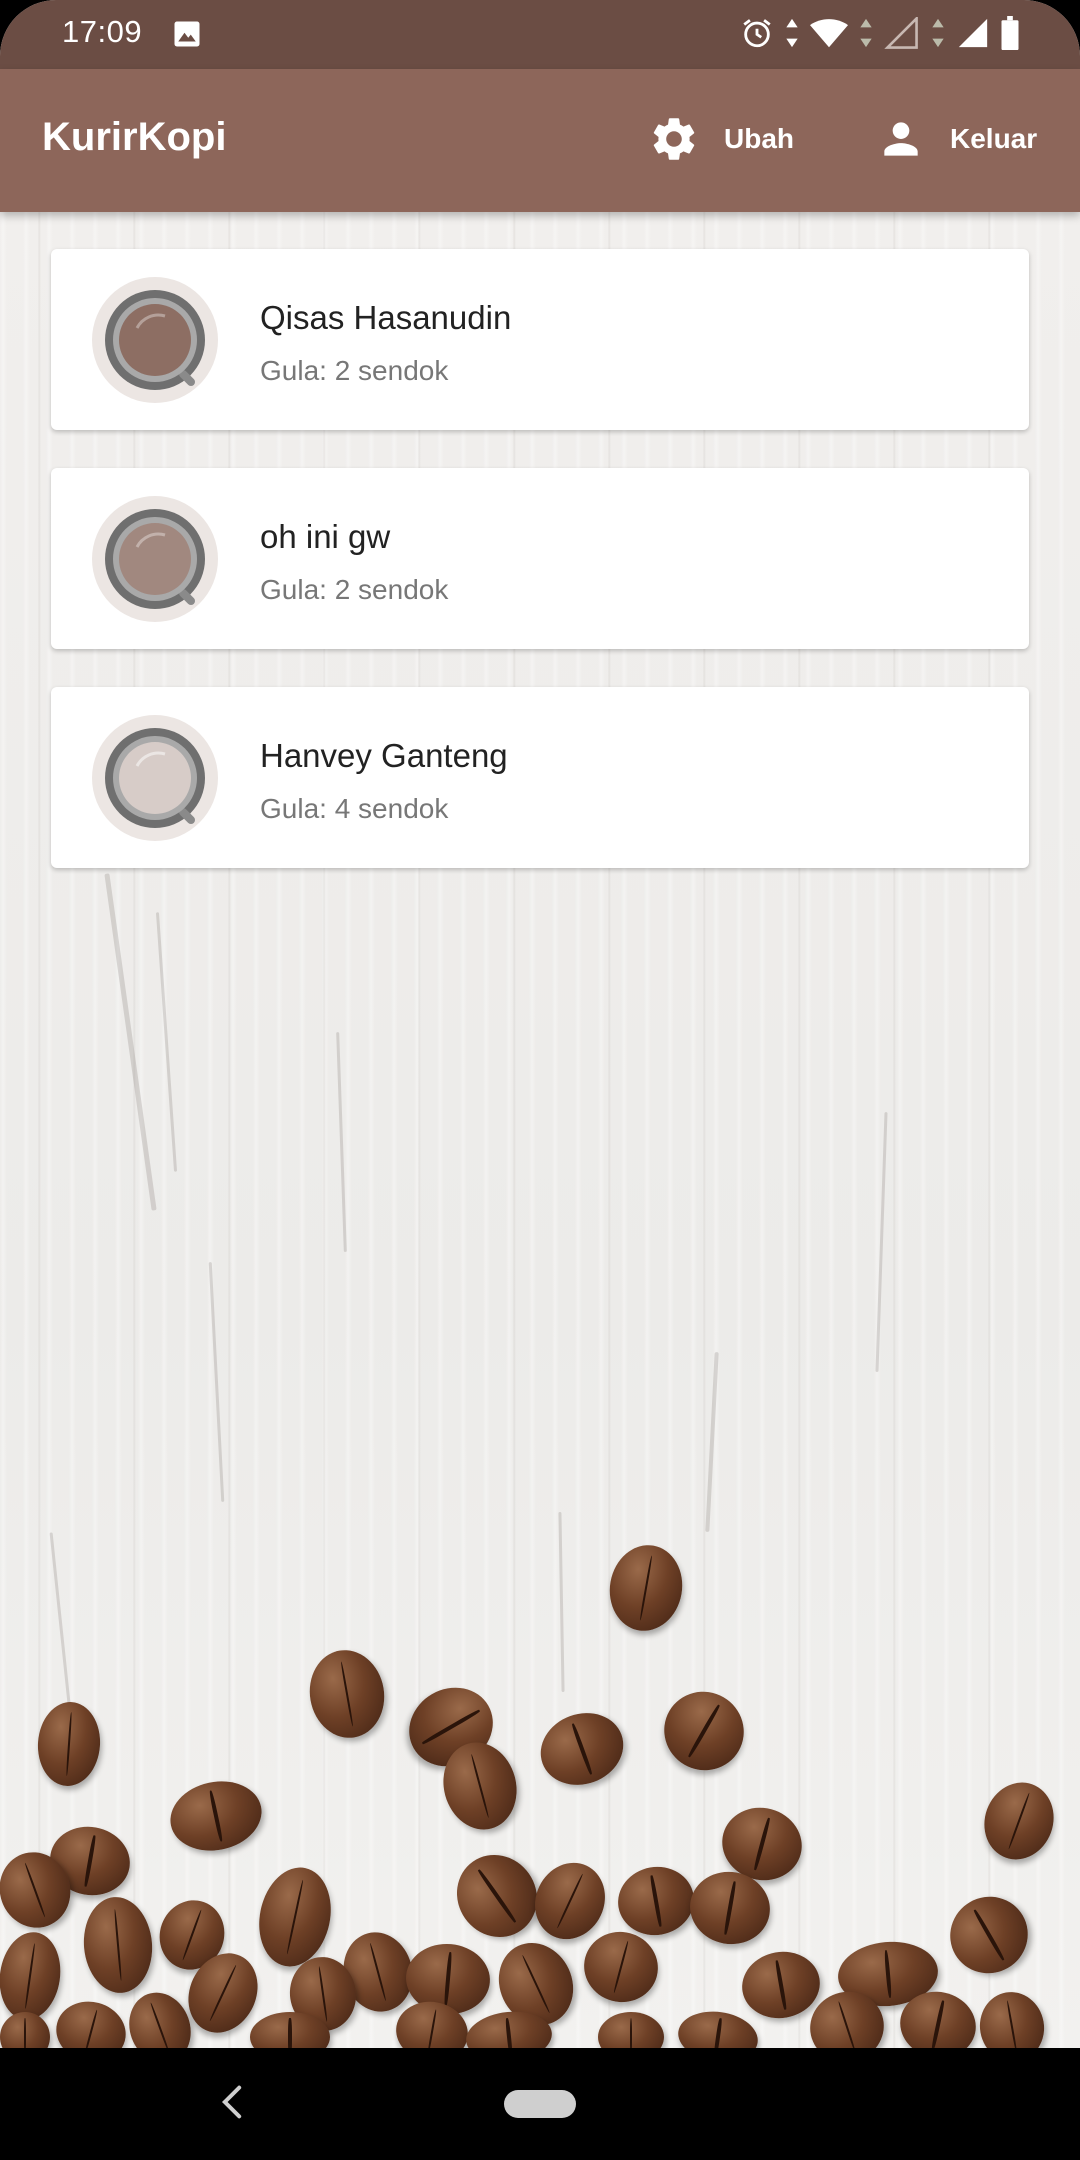 The width and height of the screenshot is (1080, 2160). Describe the element at coordinates (757, 33) in the screenshot. I see `alarm-icon` at that location.